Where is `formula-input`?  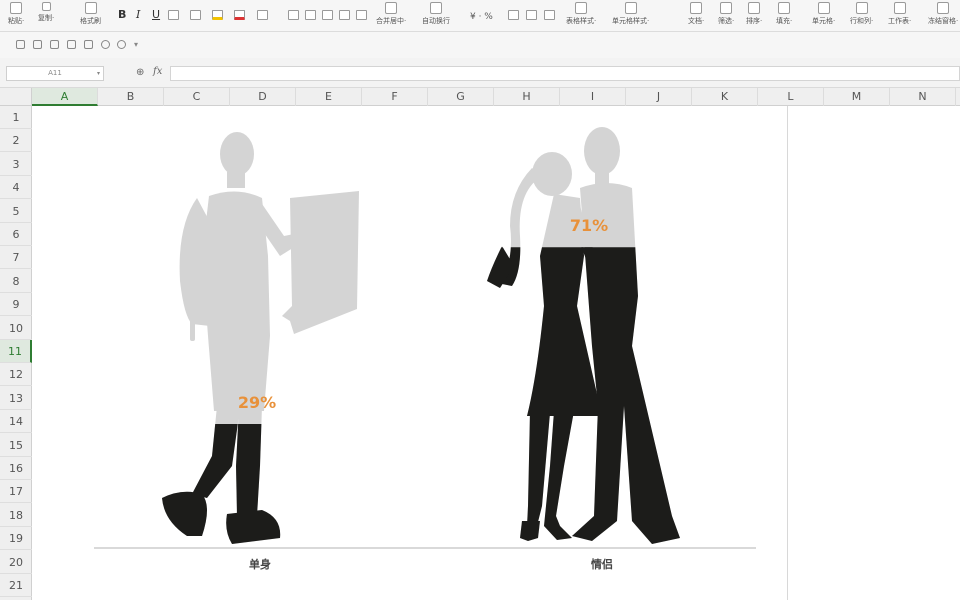
formula-input is located at coordinates (565, 73).